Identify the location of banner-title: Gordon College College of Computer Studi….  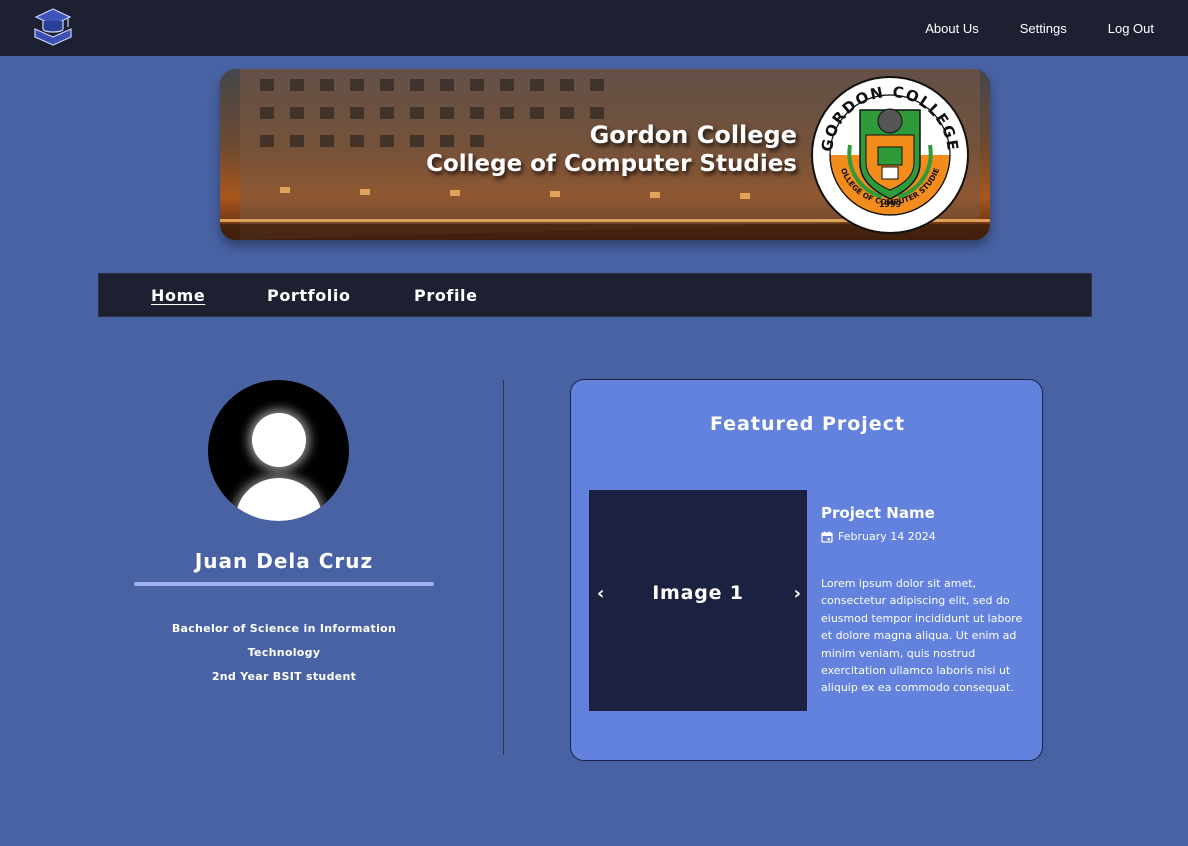
(611, 150).